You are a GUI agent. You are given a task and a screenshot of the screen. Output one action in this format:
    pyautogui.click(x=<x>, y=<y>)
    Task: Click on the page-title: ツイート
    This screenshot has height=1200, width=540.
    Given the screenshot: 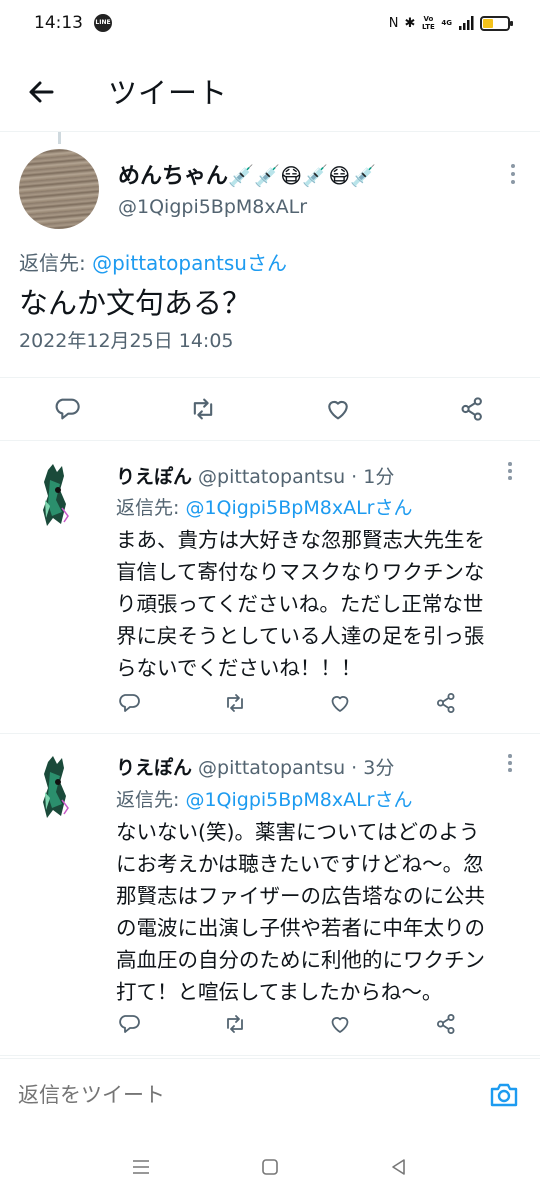 What is the action you would take?
    pyautogui.click(x=168, y=93)
    